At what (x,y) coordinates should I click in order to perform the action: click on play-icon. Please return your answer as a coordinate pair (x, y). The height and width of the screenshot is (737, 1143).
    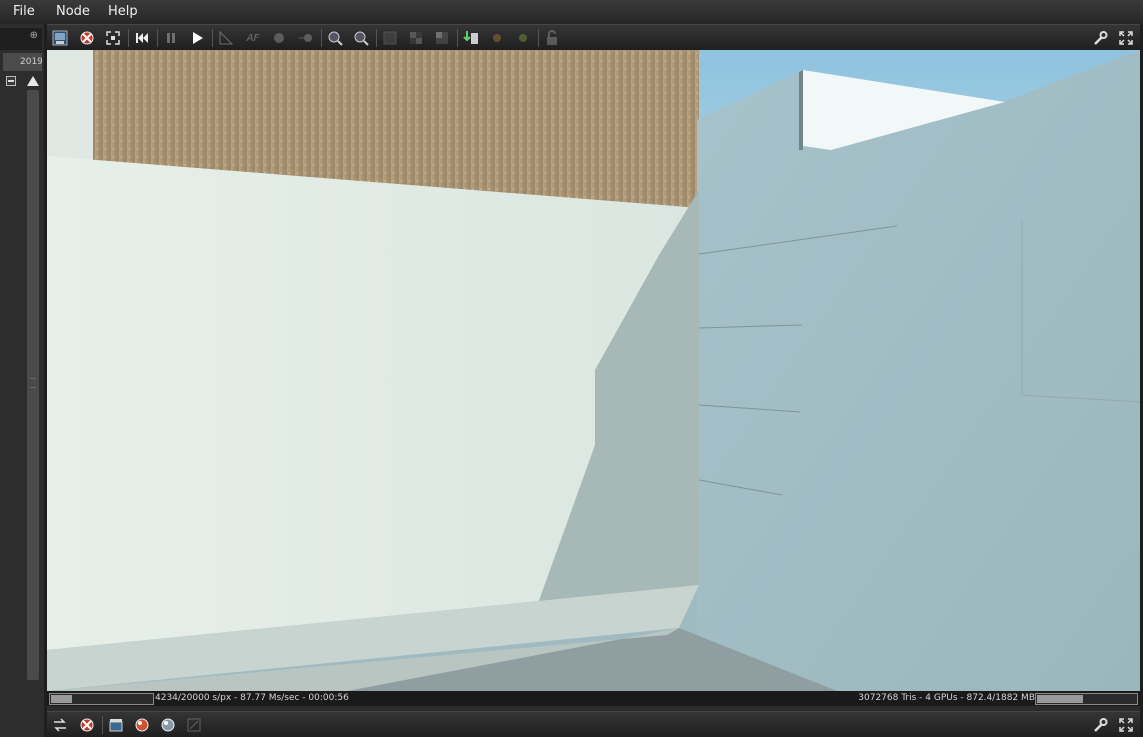
    Looking at the image, I should click on (197, 38).